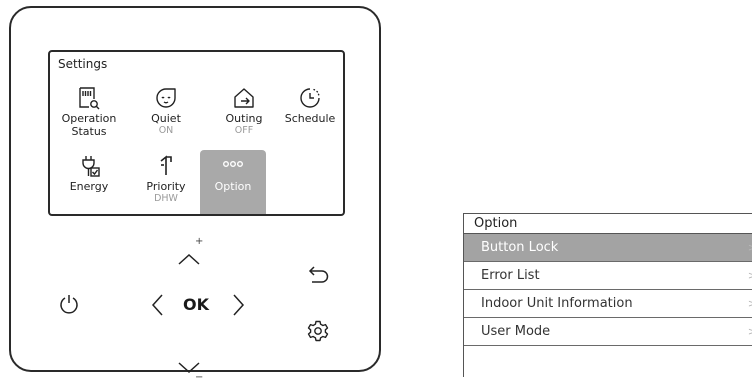 Image resolution: width=752 pixels, height=383 pixels. I want to click on operation-status-icon, so click(89, 99).